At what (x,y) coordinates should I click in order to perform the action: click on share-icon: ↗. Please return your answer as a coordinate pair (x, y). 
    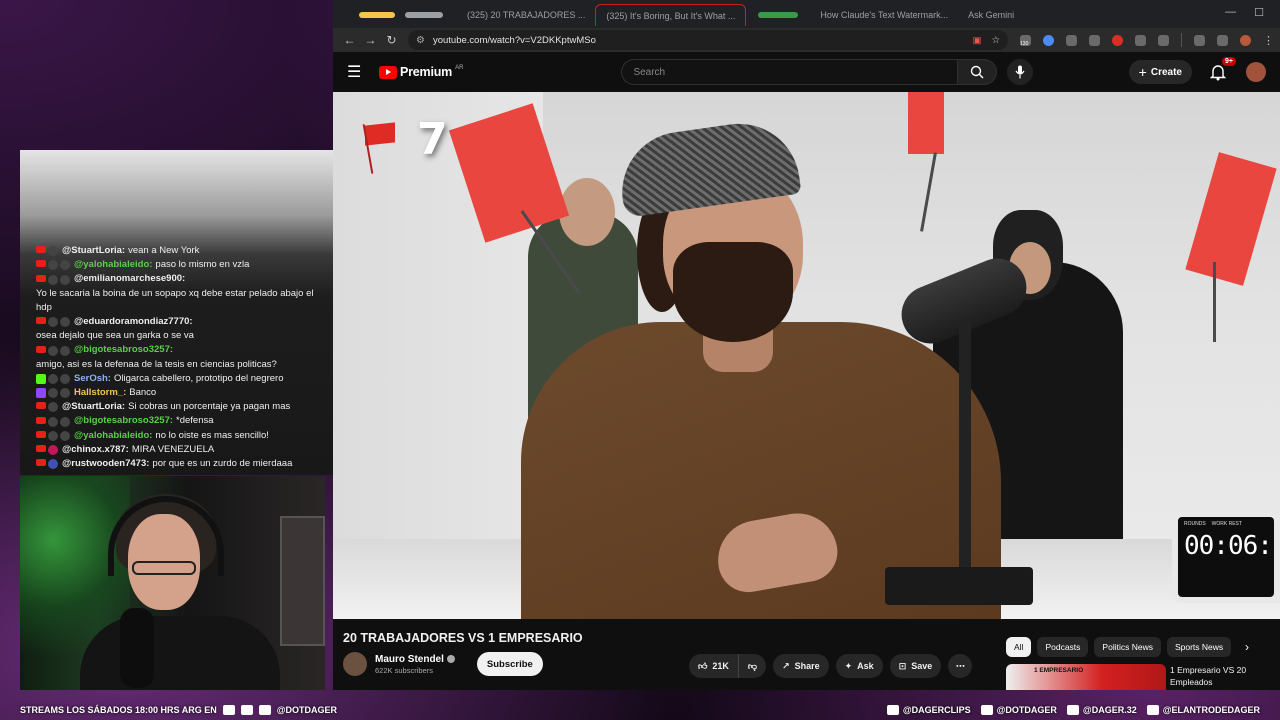
    Looking at the image, I should click on (786, 665).